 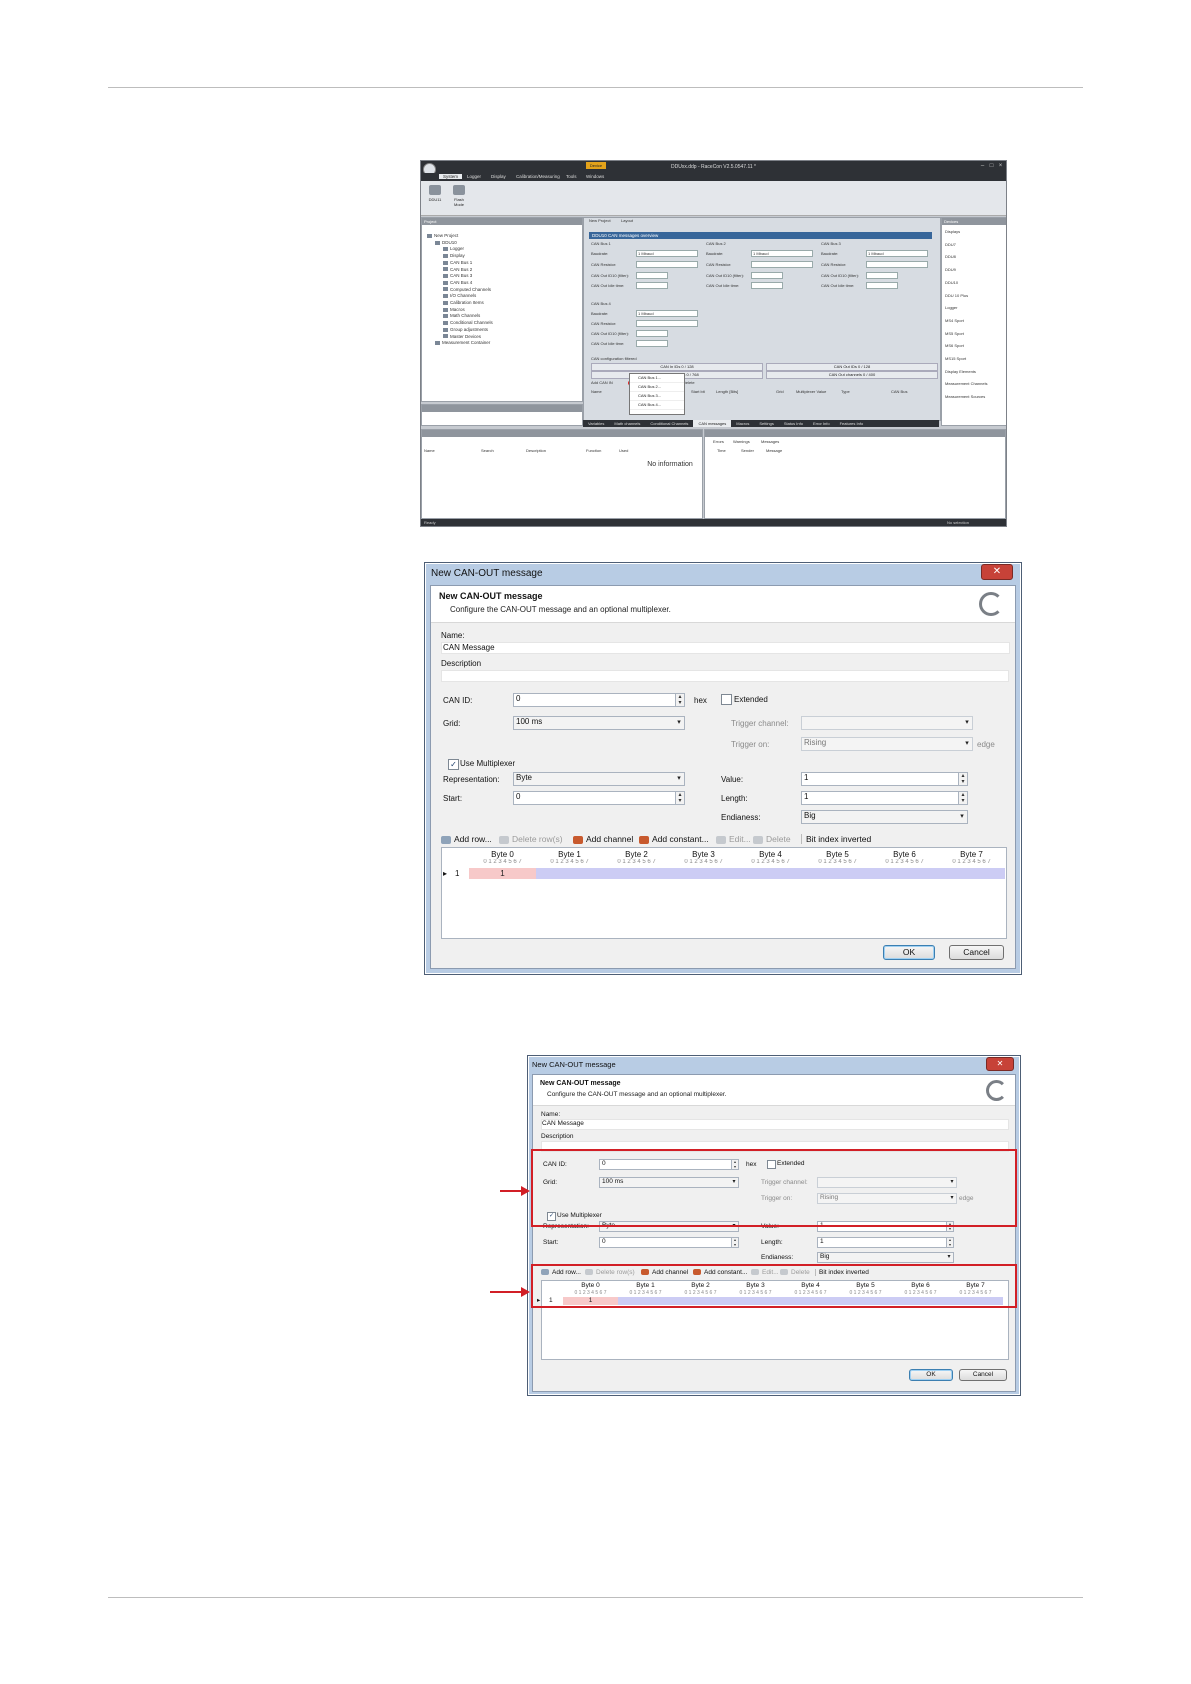 I want to click on device-list-item: Displays, so click(x=952, y=231).